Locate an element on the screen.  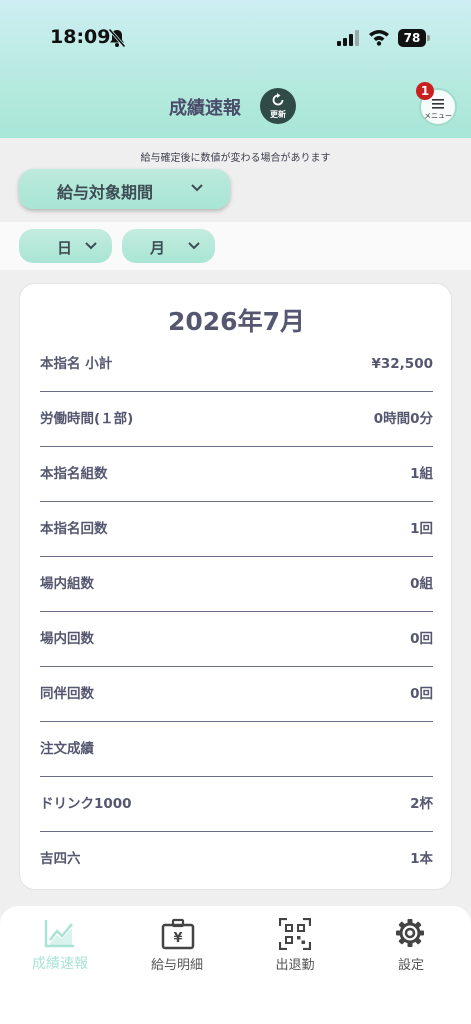
result-row: 注文成績 is located at coordinates (236, 749).